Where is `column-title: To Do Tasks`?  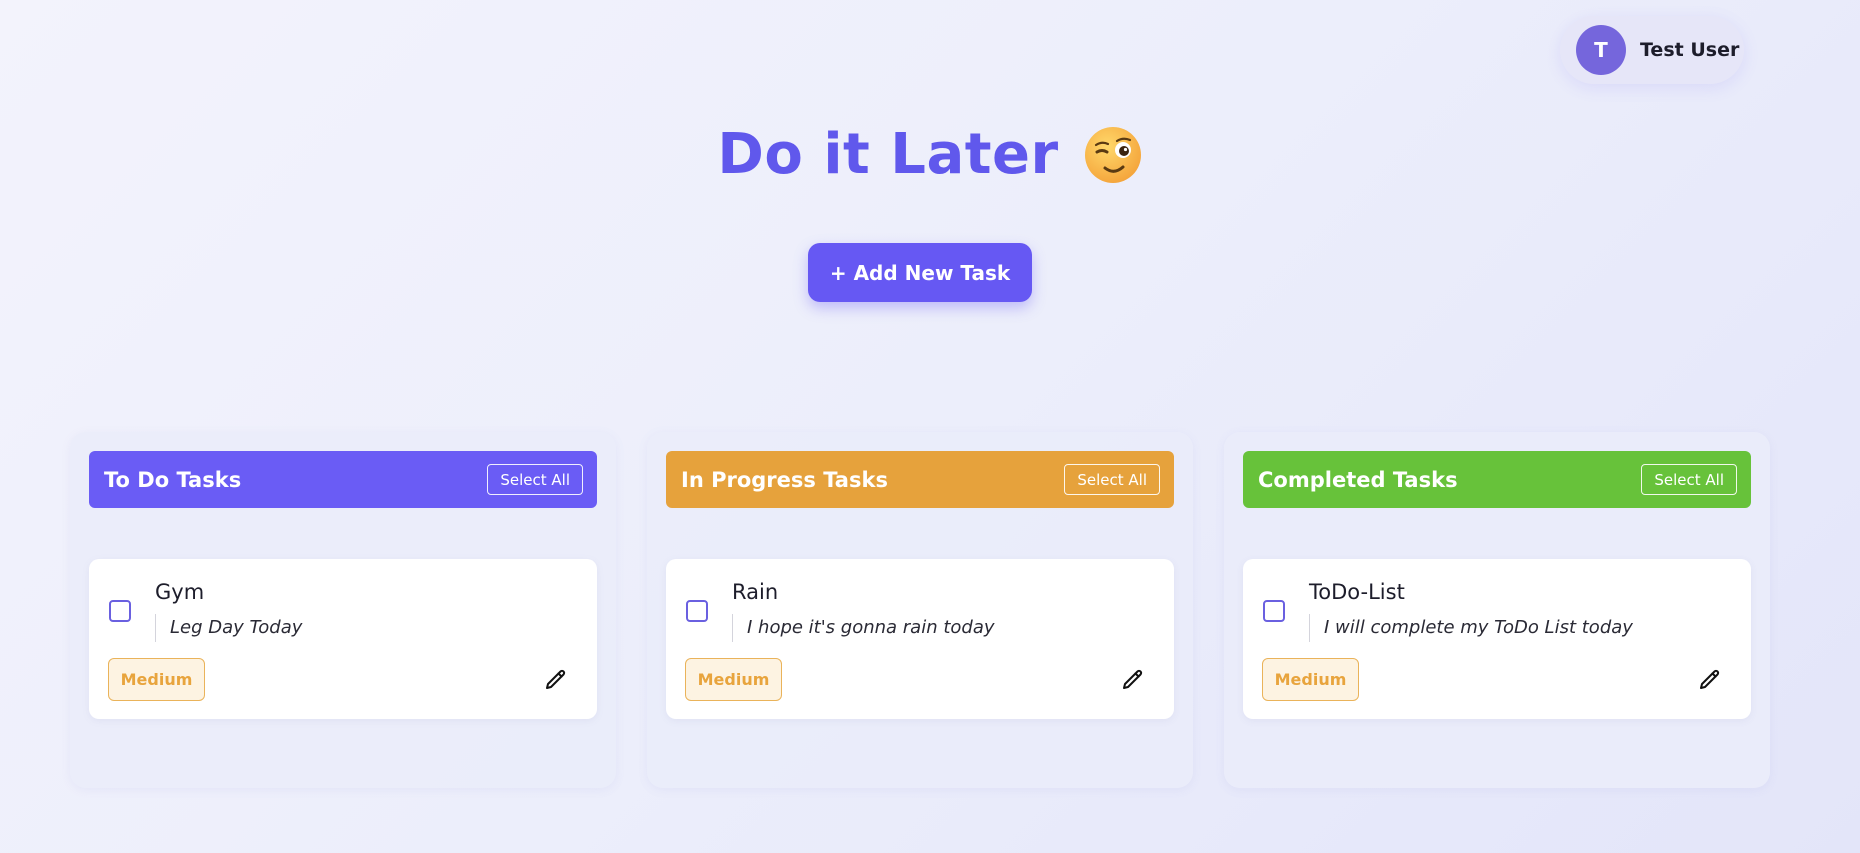
column-title: To Do Tasks is located at coordinates (173, 479).